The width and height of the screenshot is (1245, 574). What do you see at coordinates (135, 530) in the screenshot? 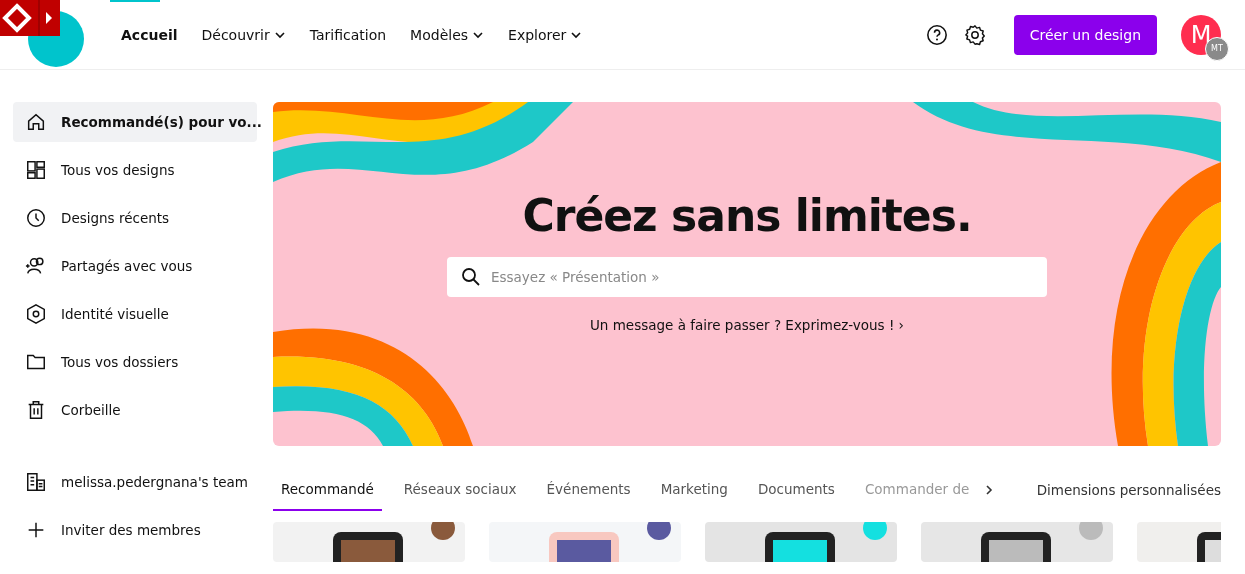
I see `sidebar-item: Inviter des membres` at bounding box center [135, 530].